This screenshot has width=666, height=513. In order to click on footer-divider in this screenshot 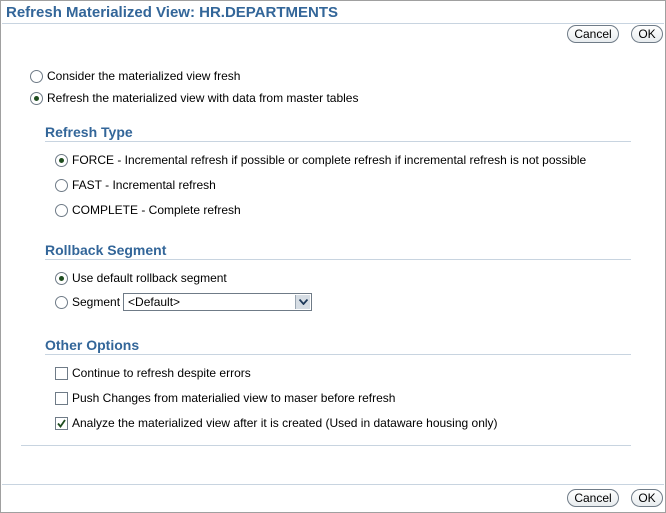, I will do `click(333, 484)`.